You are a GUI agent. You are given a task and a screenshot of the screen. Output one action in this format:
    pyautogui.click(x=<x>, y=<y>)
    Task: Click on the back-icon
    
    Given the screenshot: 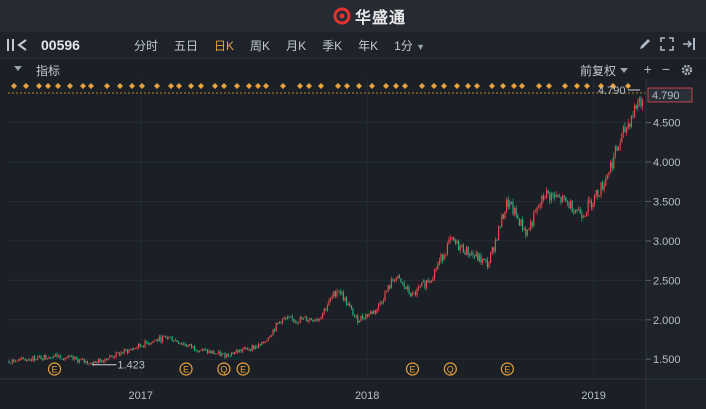 What is the action you would take?
    pyautogui.click(x=20, y=45)
    